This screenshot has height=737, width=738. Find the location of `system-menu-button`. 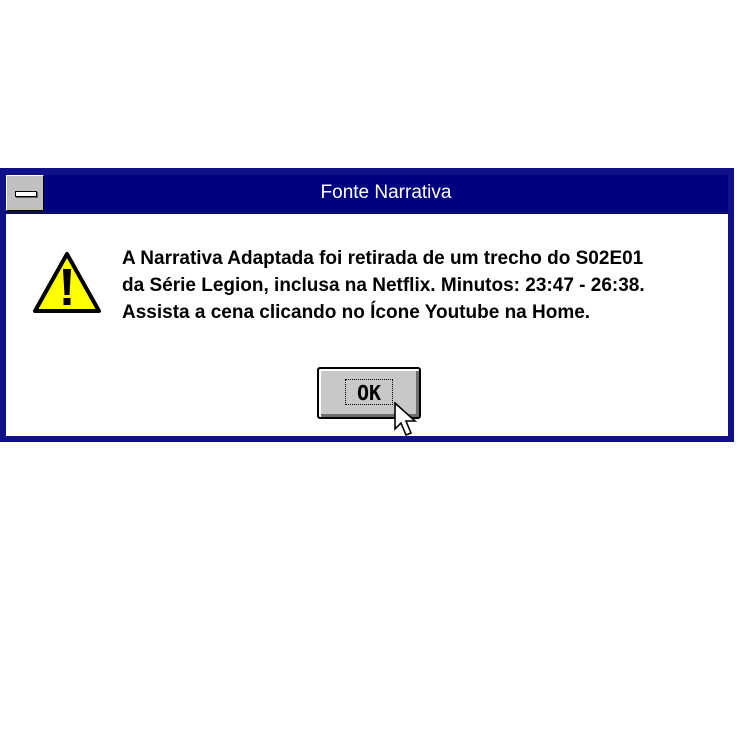

system-menu-button is located at coordinates (25, 193).